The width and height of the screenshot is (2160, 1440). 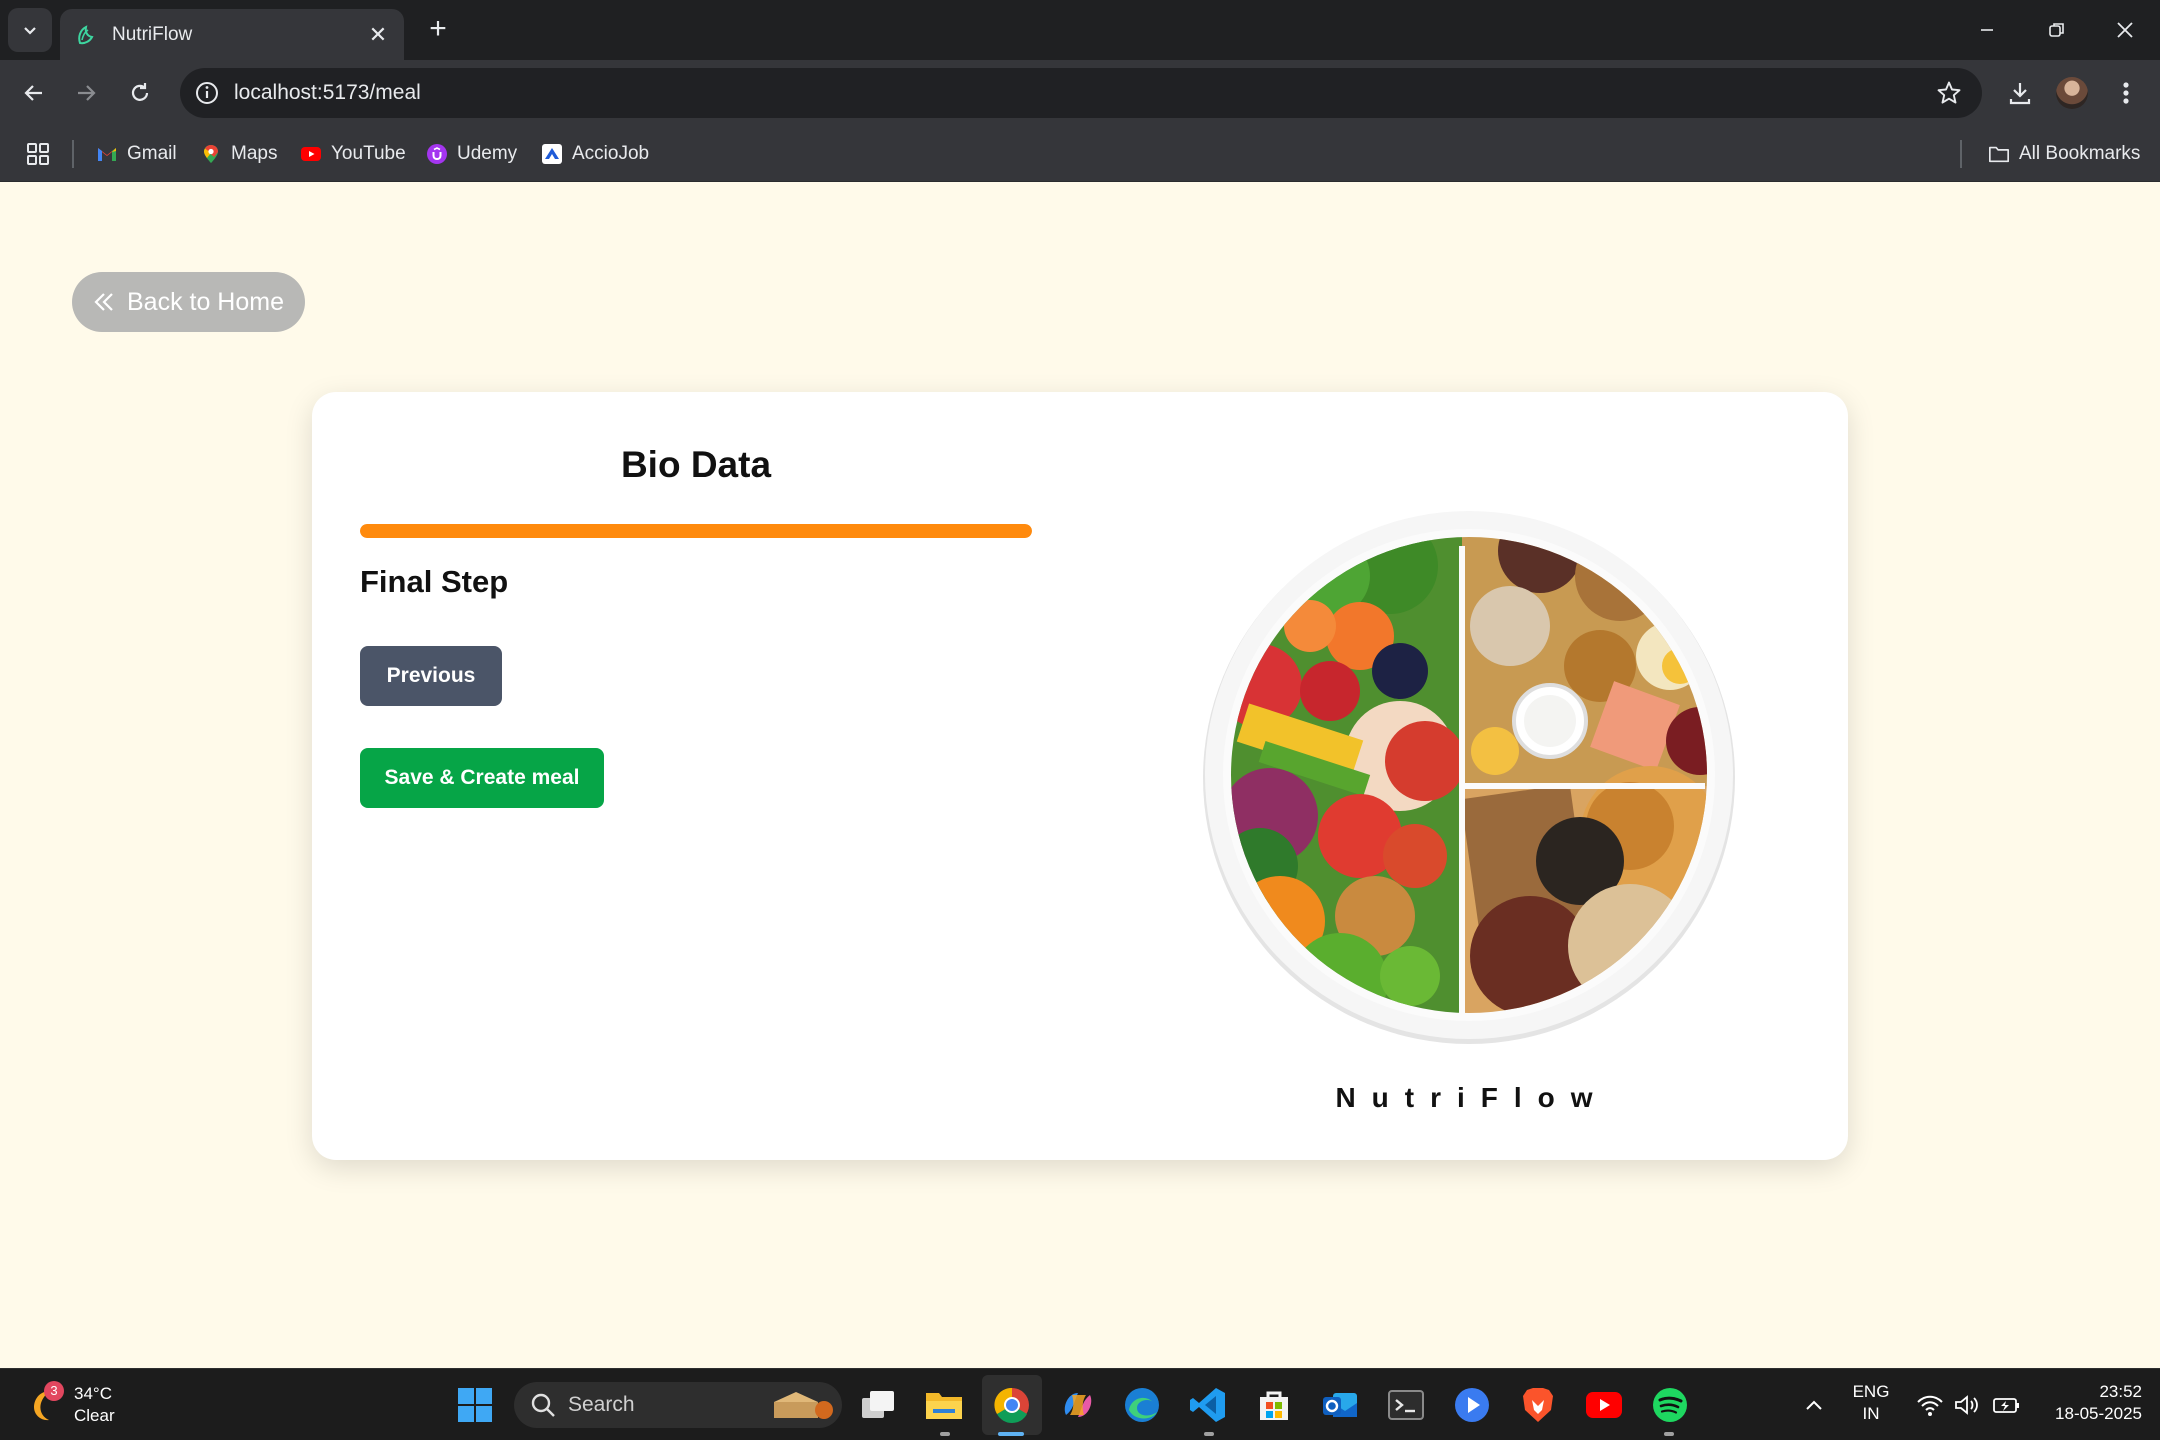 I want to click on outlook-button, so click(x=1340, y=1405).